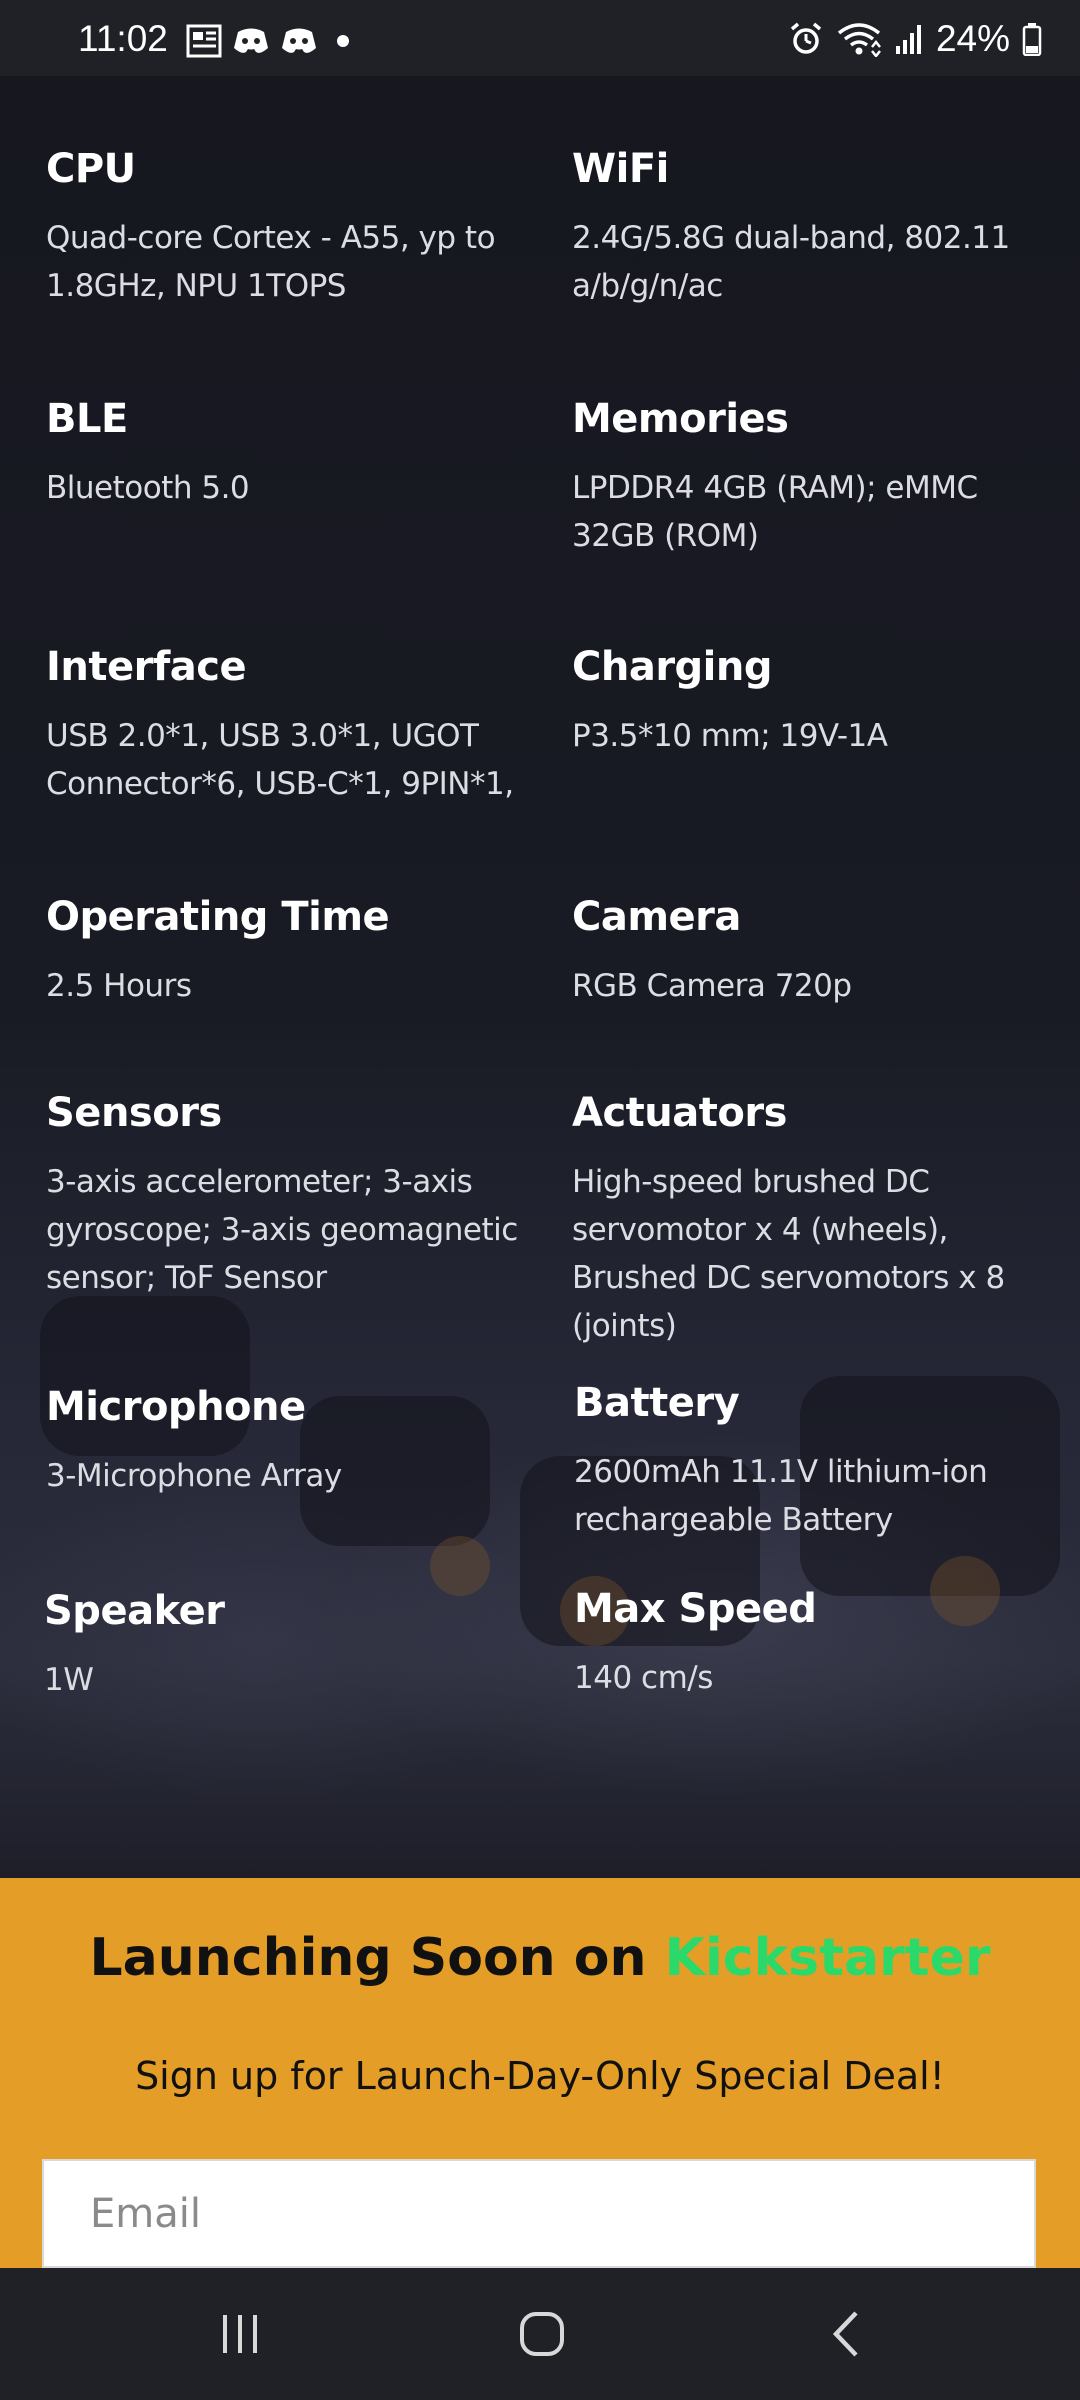  What do you see at coordinates (656, 917) in the screenshot?
I see `spec-title: Camera` at bounding box center [656, 917].